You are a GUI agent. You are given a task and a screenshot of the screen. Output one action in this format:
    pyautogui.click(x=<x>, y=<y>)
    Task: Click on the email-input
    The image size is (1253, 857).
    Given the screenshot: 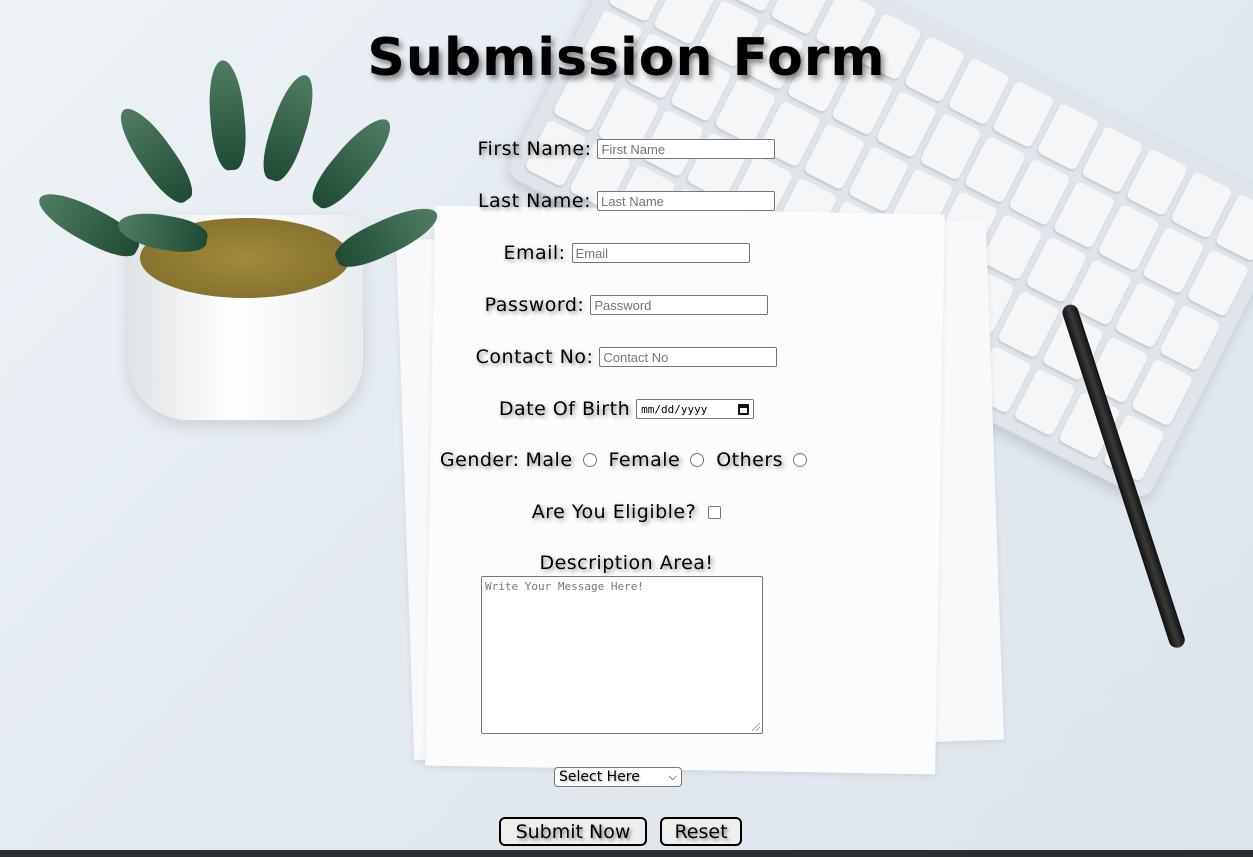 What is the action you would take?
    pyautogui.click(x=660, y=253)
    